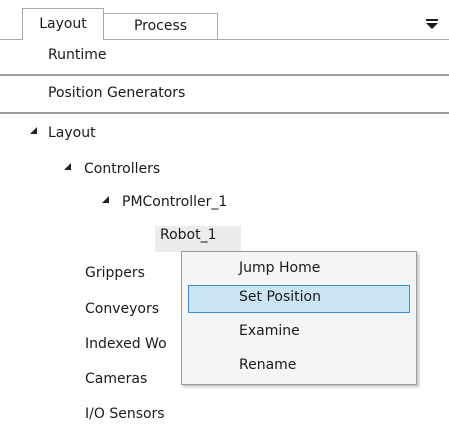 This screenshot has width=449, height=426. I want to click on menu-item-label: Set Position, so click(280, 297).